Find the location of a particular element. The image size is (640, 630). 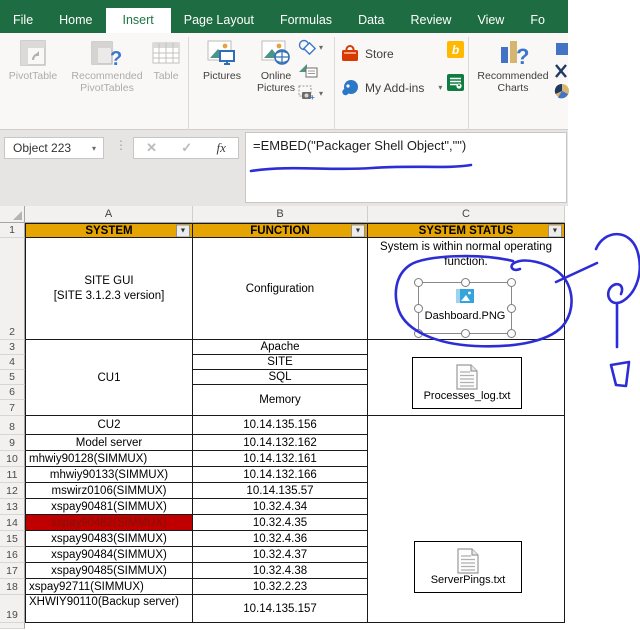

tab-file: File is located at coordinates (23, 20).